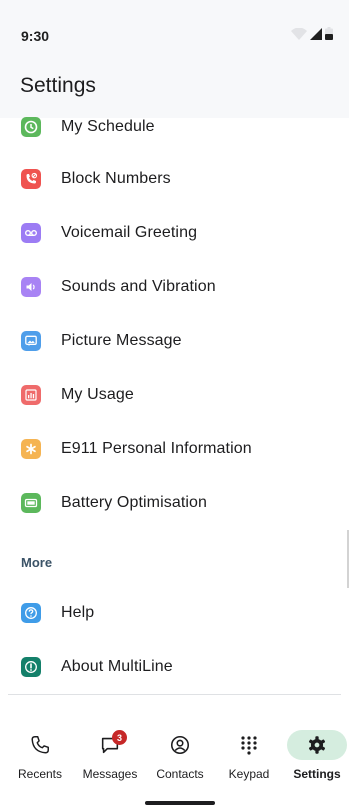  What do you see at coordinates (329, 33) in the screenshot?
I see `battery-status-icon` at bounding box center [329, 33].